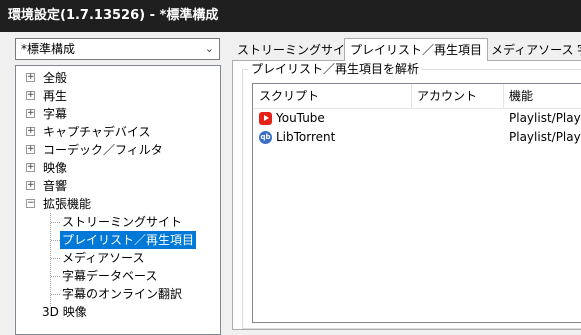  What do you see at coordinates (332, 96) in the screenshot?
I see `column-header-script: スクリプト` at bounding box center [332, 96].